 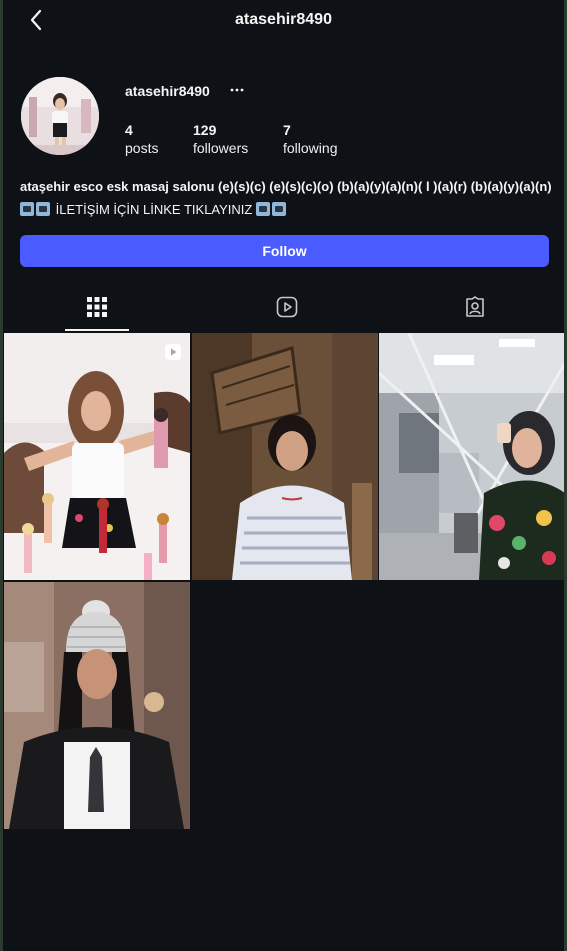 What do you see at coordinates (173, 352) in the screenshot?
I see `reel-badge-icon` at bounding box center [173, 352].